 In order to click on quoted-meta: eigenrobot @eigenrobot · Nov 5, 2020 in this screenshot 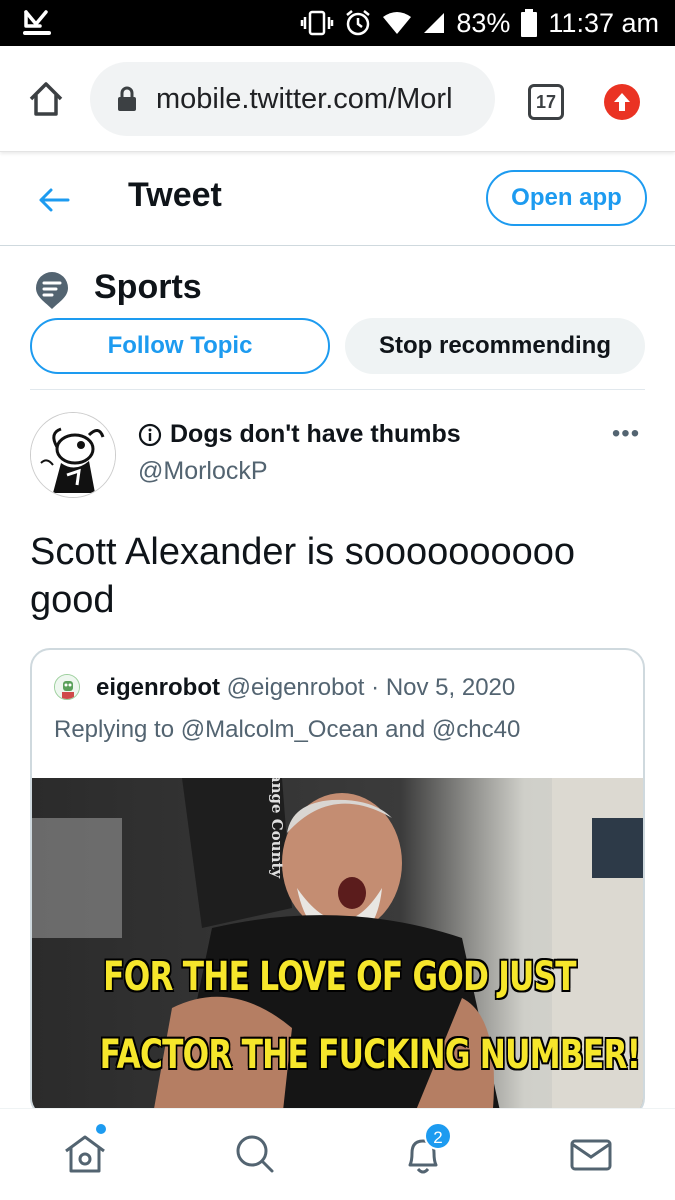, I will do `click(305, 688)`.